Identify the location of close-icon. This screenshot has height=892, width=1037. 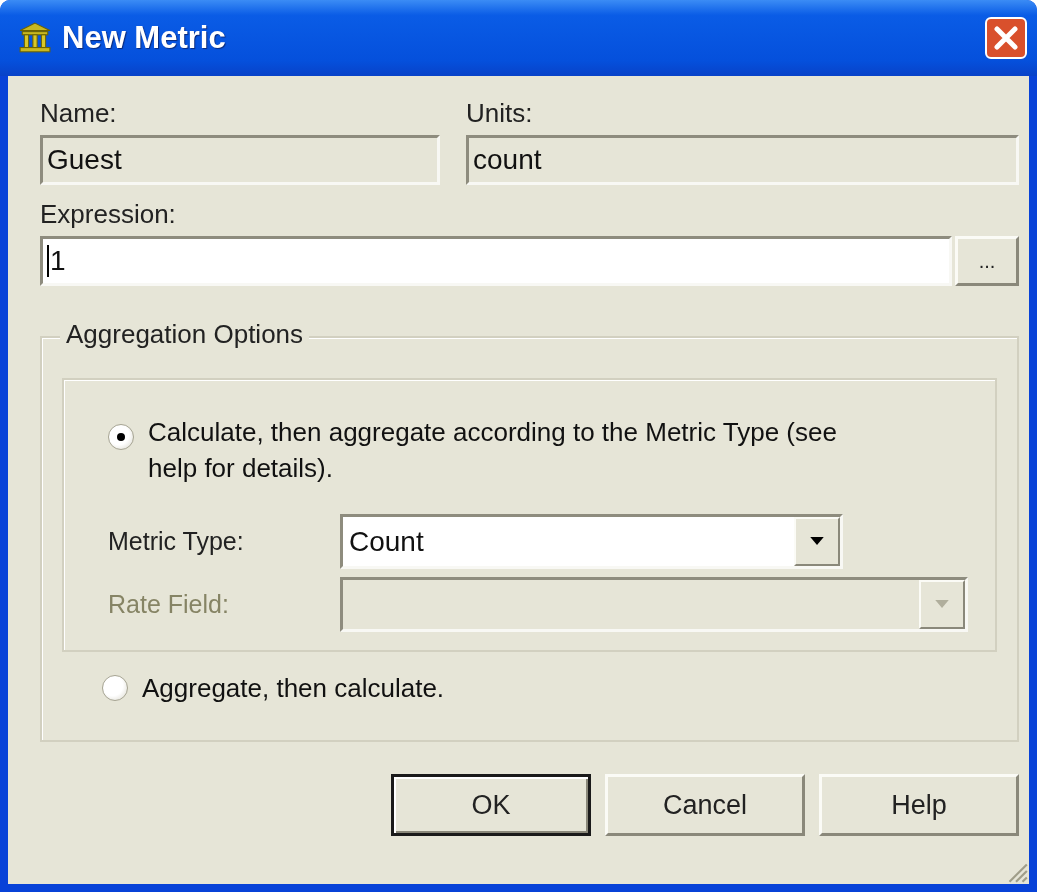
(1006, 38).